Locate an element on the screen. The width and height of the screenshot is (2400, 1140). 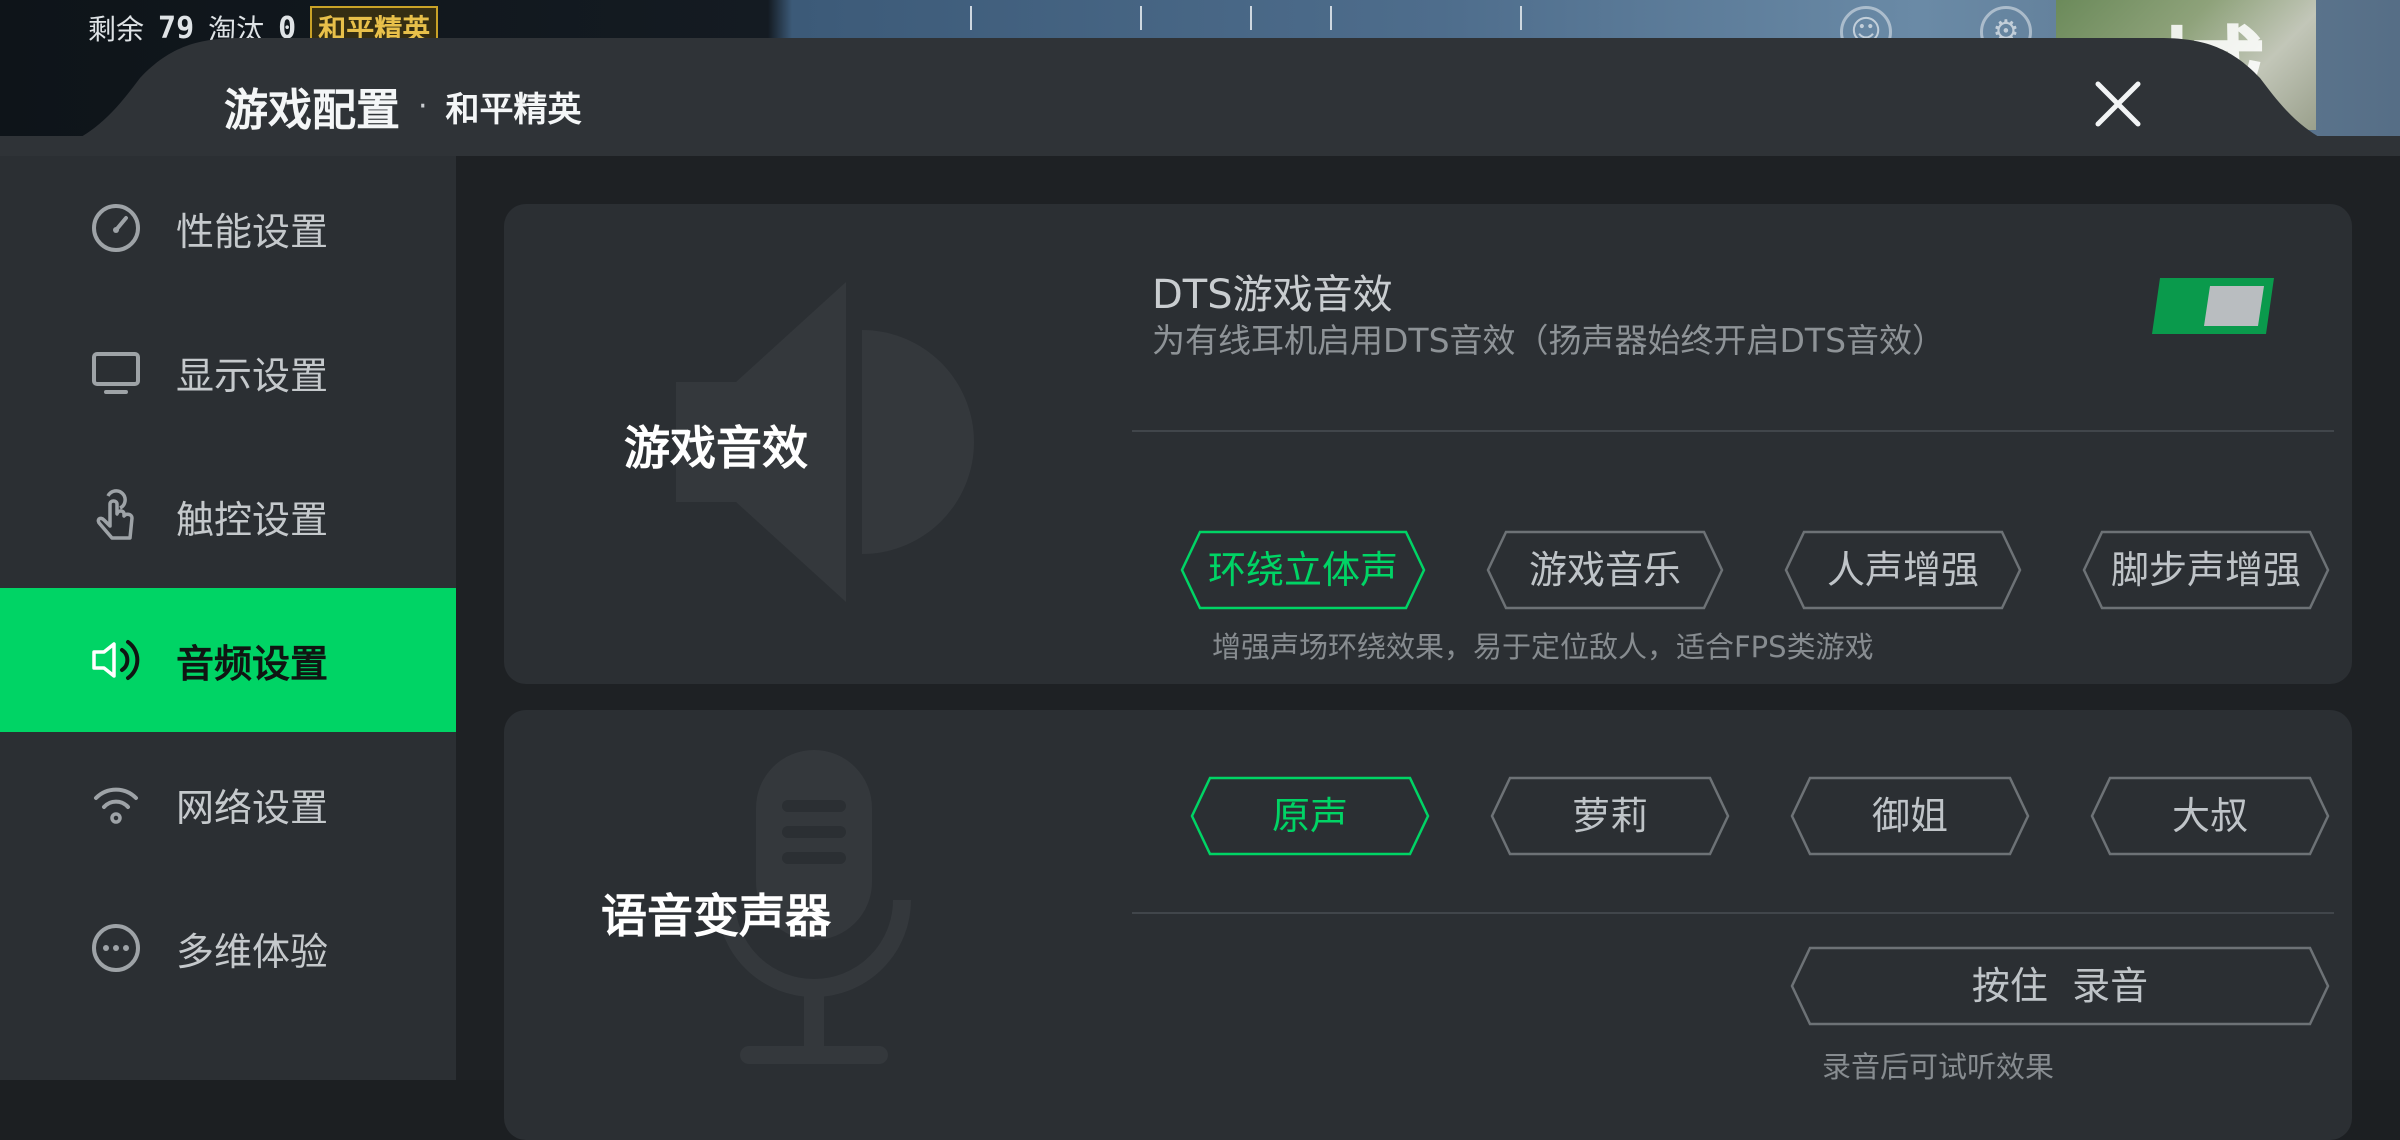
sidebar-item-network: 网络设置 is located at coordinates (228, 804).